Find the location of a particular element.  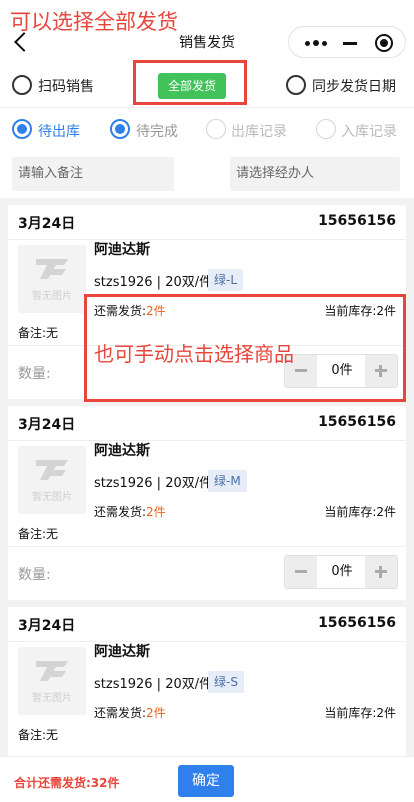

tab-pending-out-radio is located at coordinates (22, 129).